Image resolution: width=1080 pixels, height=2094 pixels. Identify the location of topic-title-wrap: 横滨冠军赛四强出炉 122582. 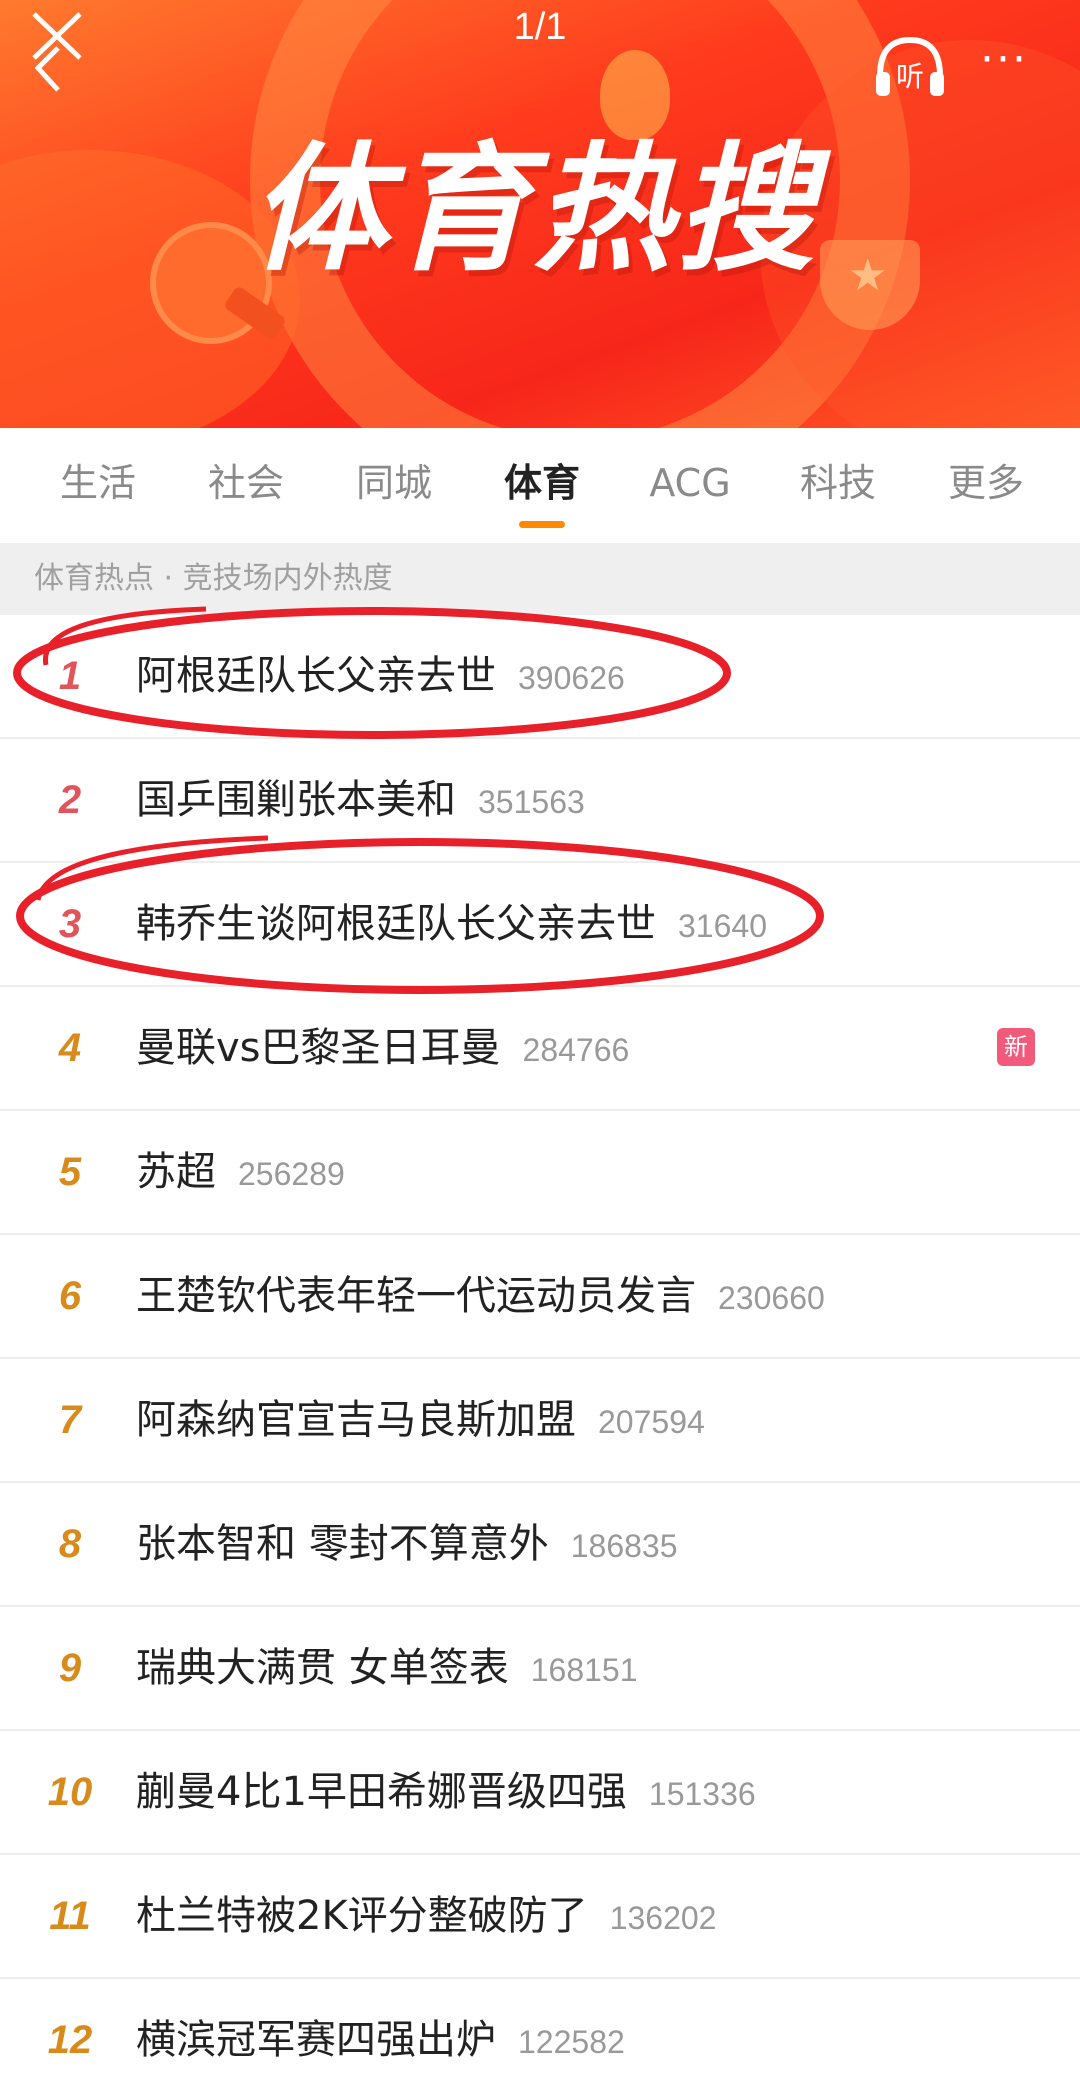
(380, 2036).